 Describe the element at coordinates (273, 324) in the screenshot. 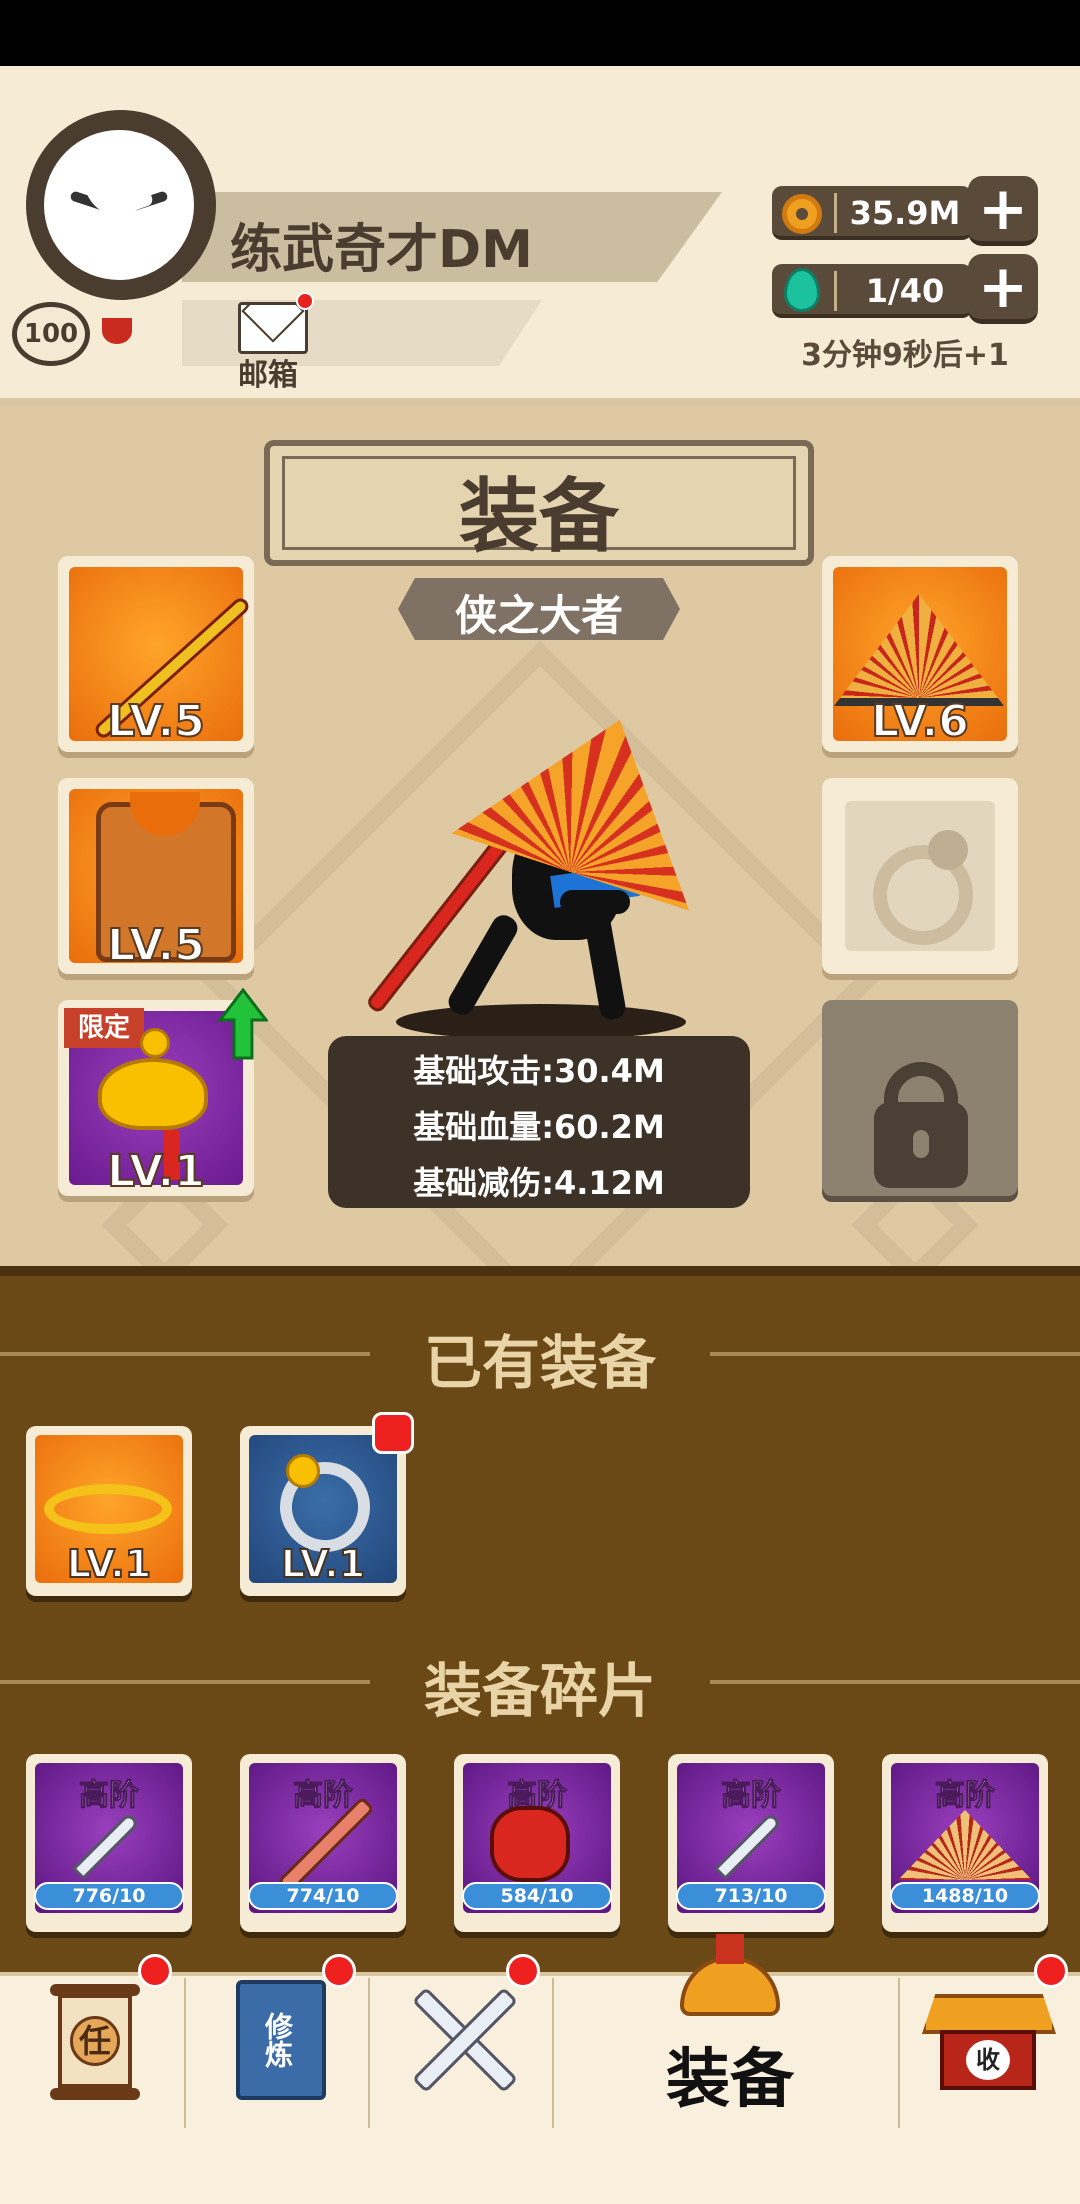

I see `mail-flap` at that location.